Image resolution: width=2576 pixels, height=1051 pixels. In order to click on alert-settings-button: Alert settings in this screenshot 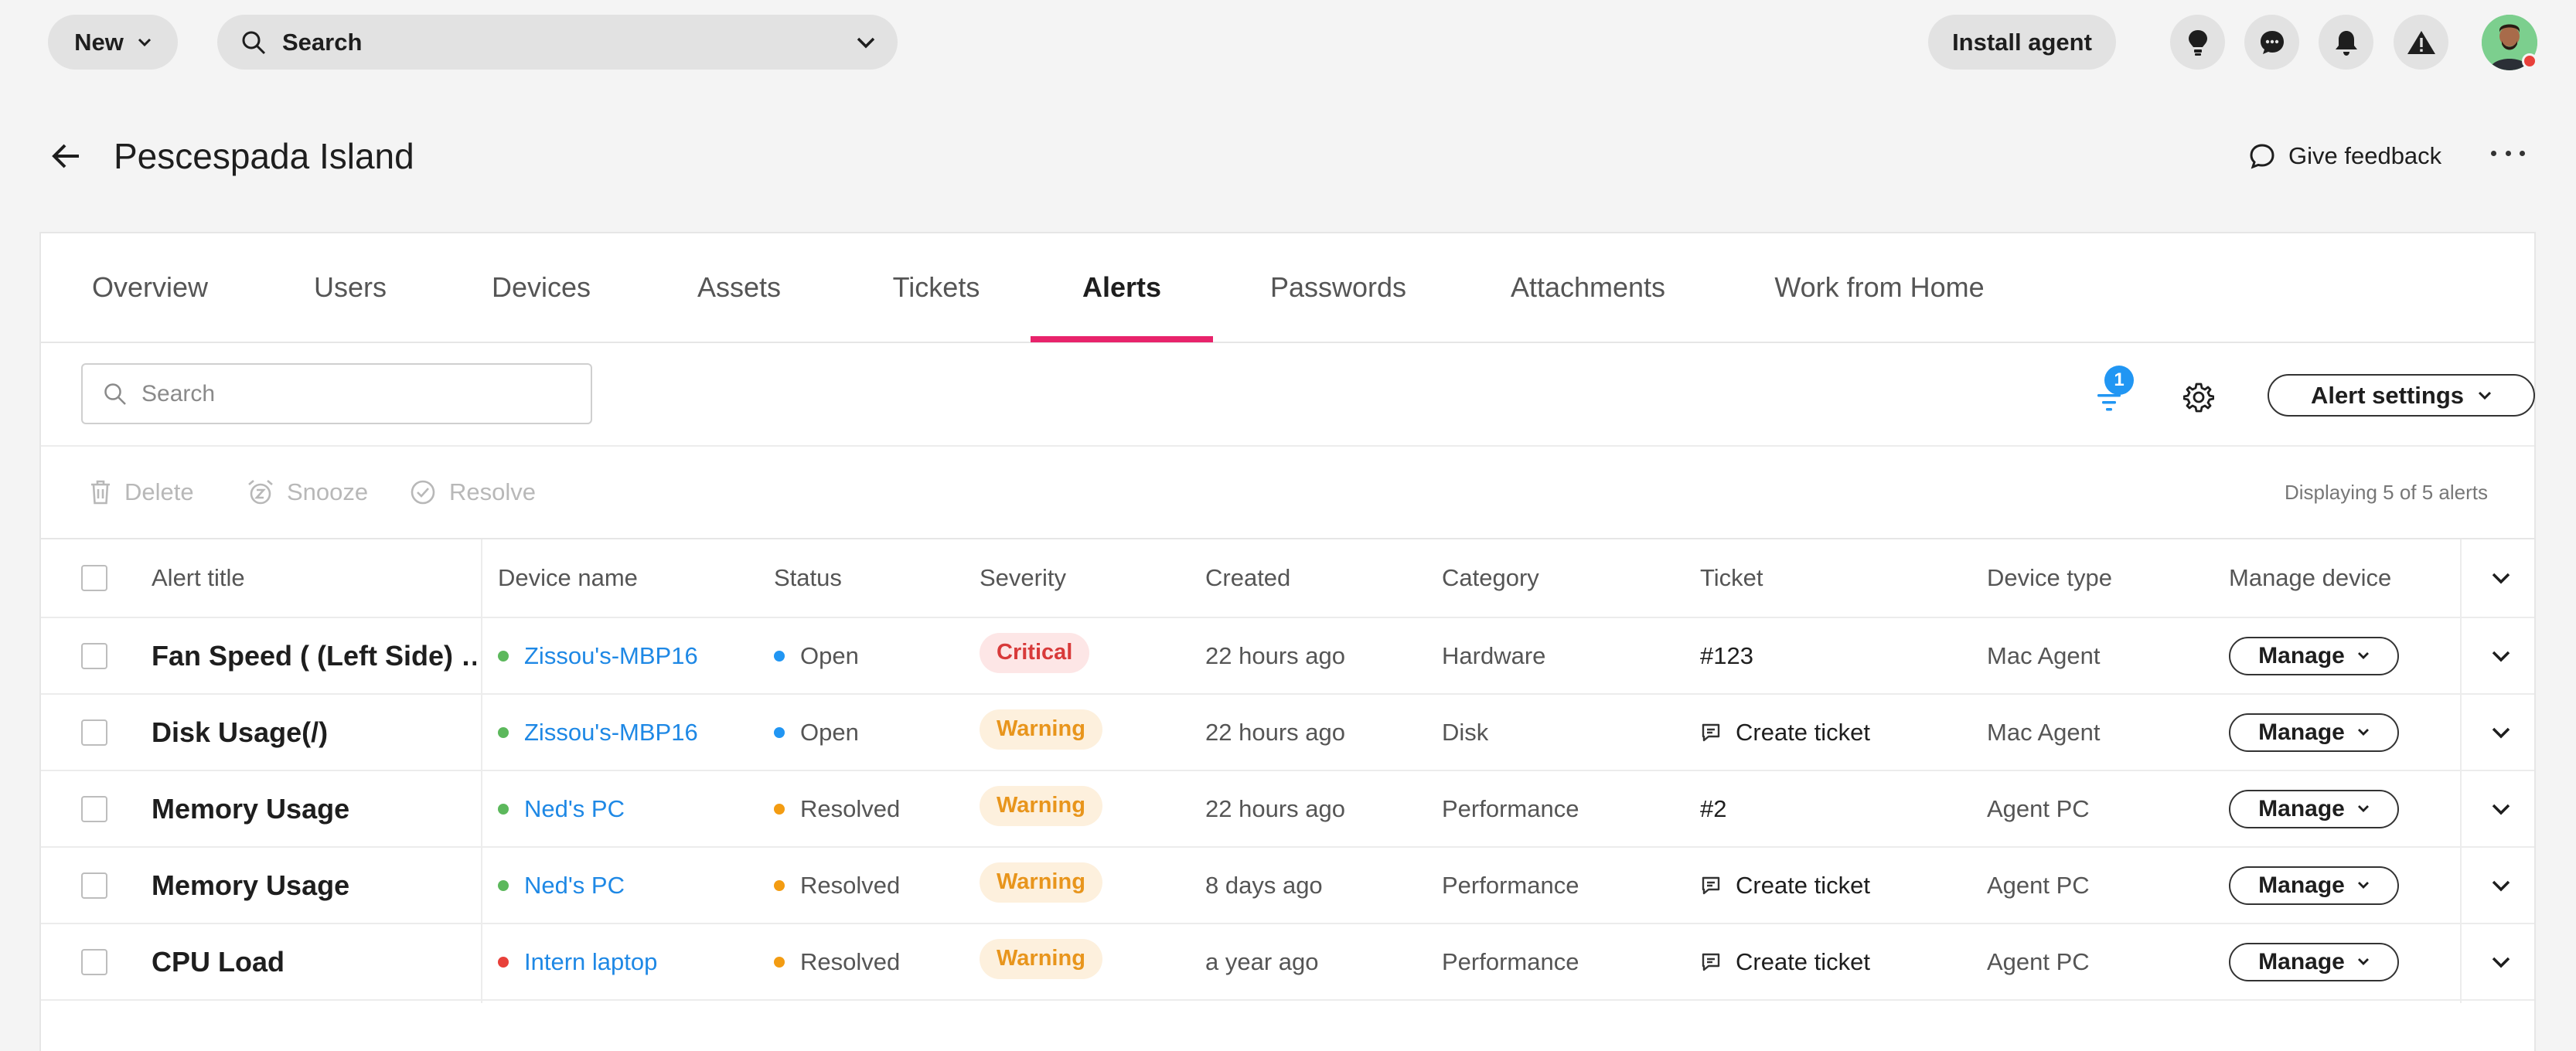, I will do `click(2401, 396)`.